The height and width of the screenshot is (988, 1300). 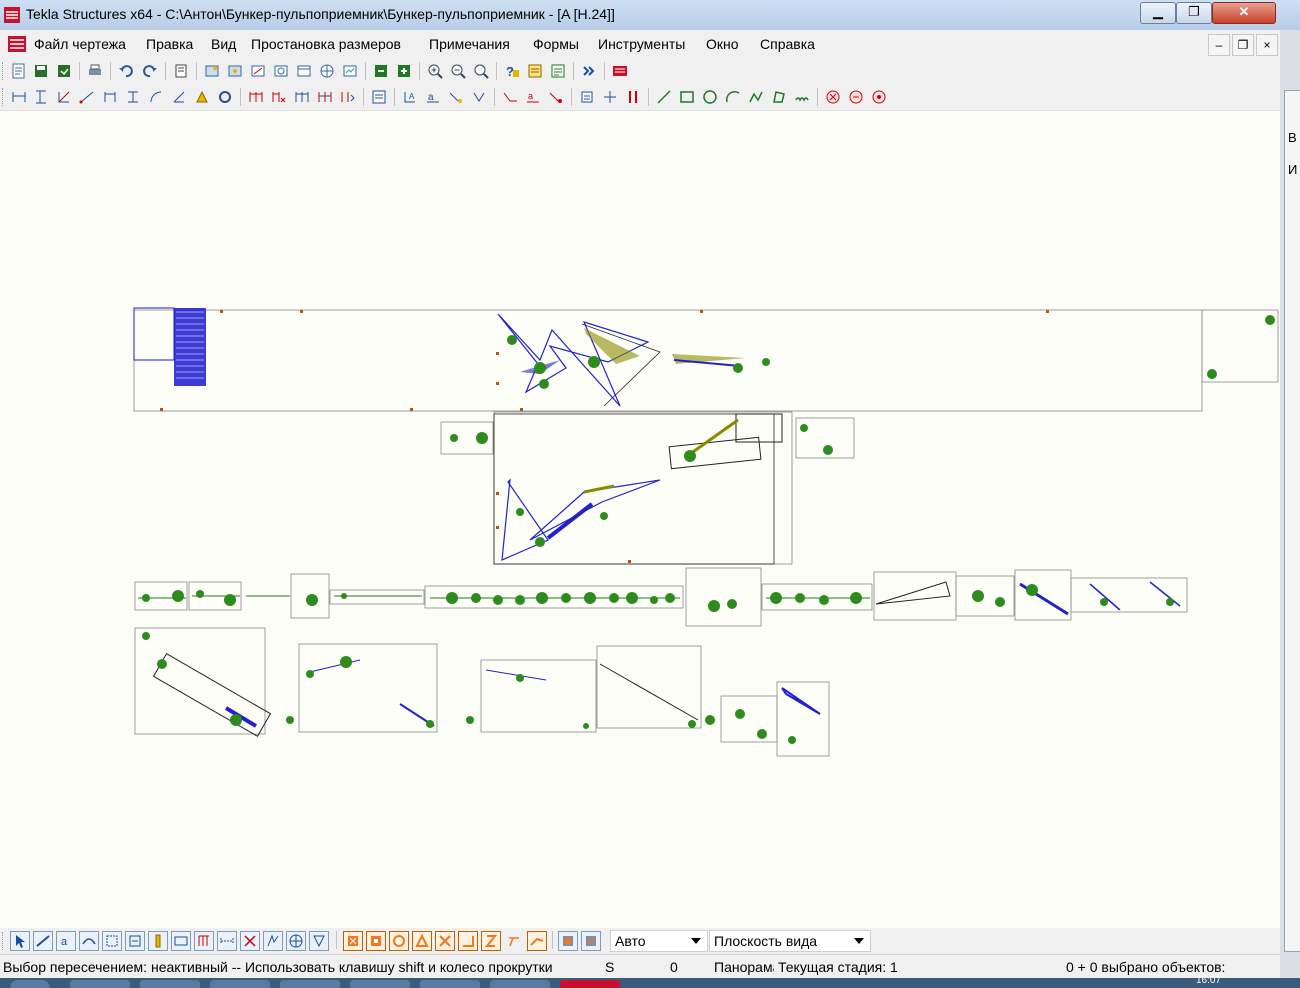 I want to click on mark-add-icon, so click(x=256, y=97).